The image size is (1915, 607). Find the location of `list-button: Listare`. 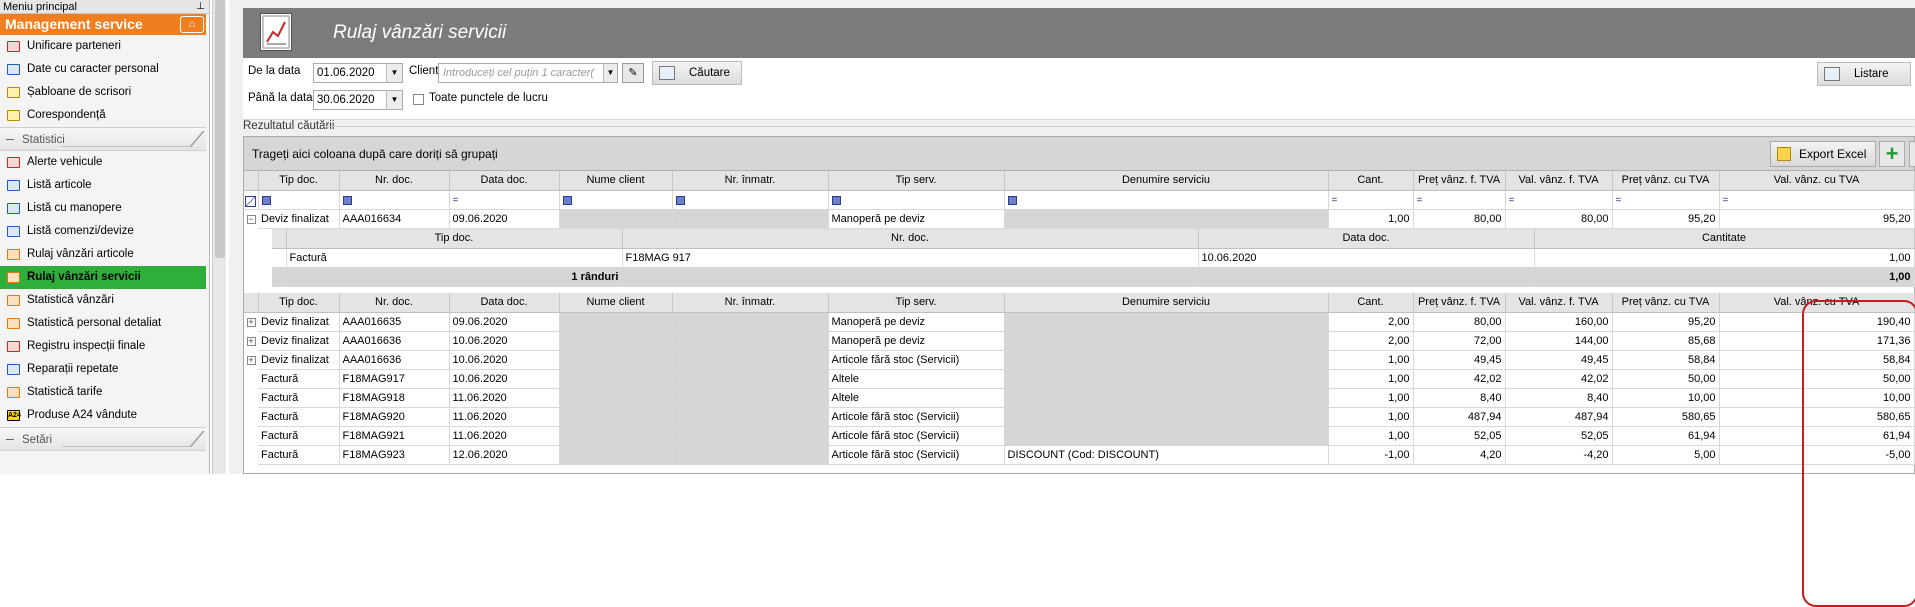

list-button: Listare is located at coordinates (1864, 74).